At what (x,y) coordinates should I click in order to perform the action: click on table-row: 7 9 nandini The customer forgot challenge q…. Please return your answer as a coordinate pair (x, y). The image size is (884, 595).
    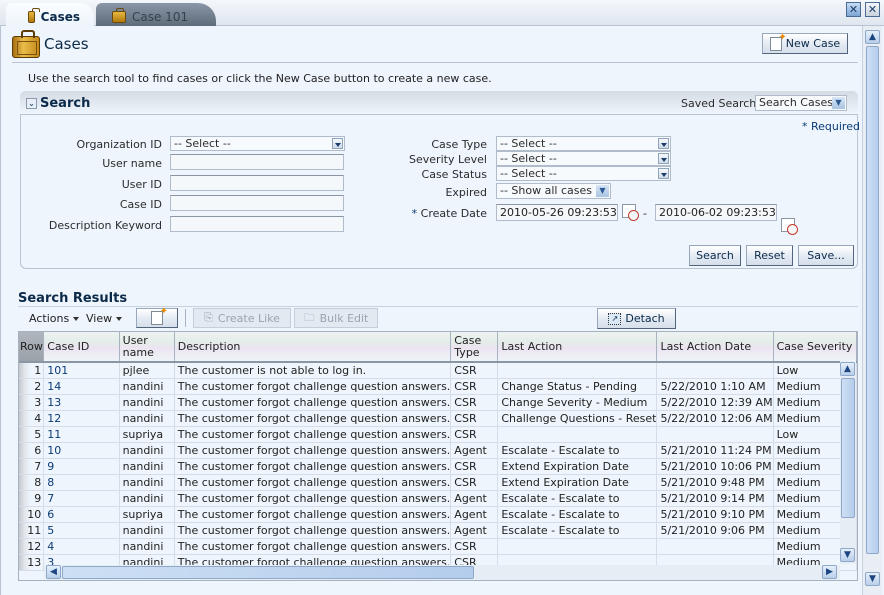
    Looking at the image, I should click on (438, 466).